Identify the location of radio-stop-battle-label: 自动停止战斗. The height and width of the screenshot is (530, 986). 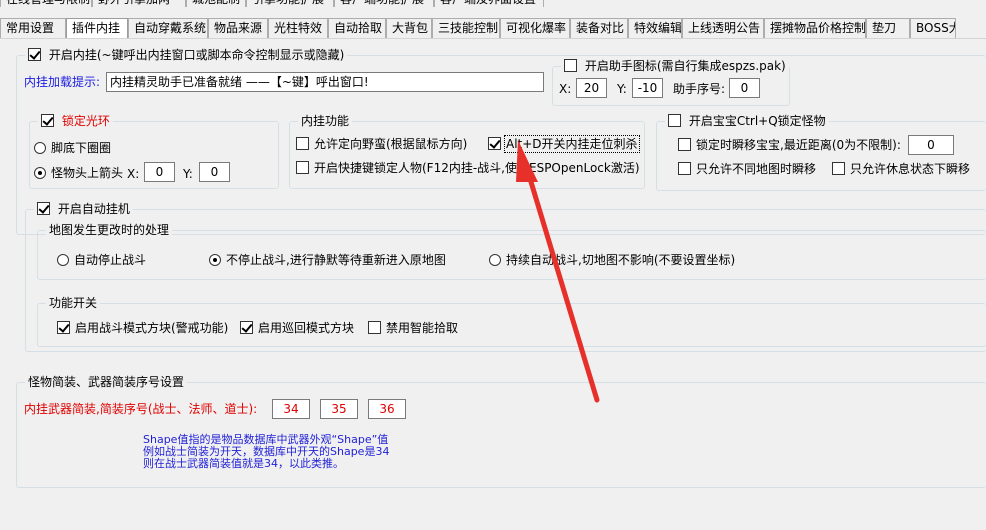
(110, 260).